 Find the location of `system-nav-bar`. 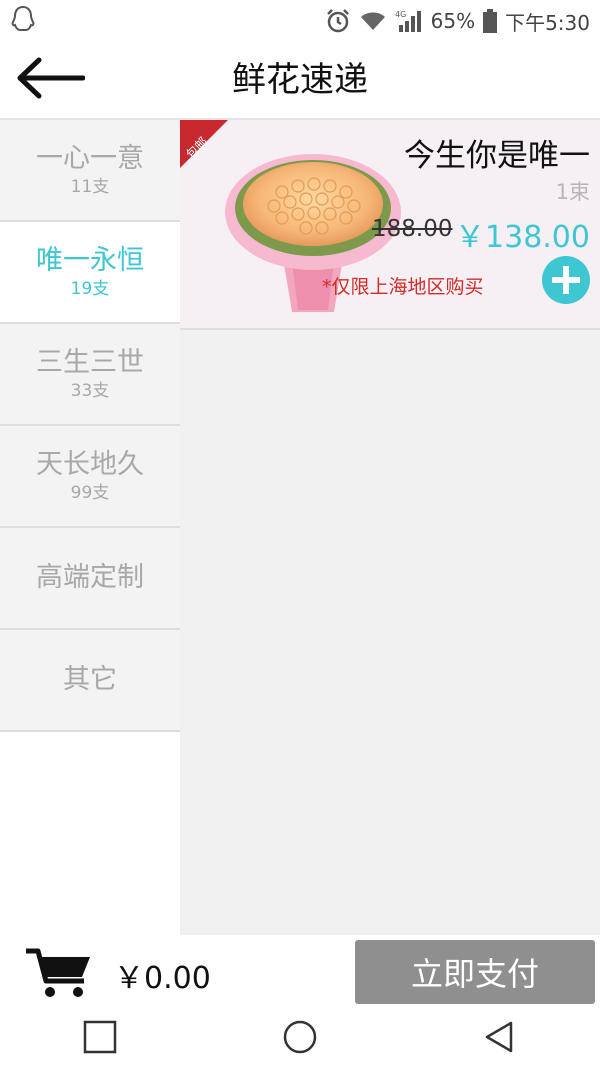

system-nav-bar is located at coordinates (300, 1038).